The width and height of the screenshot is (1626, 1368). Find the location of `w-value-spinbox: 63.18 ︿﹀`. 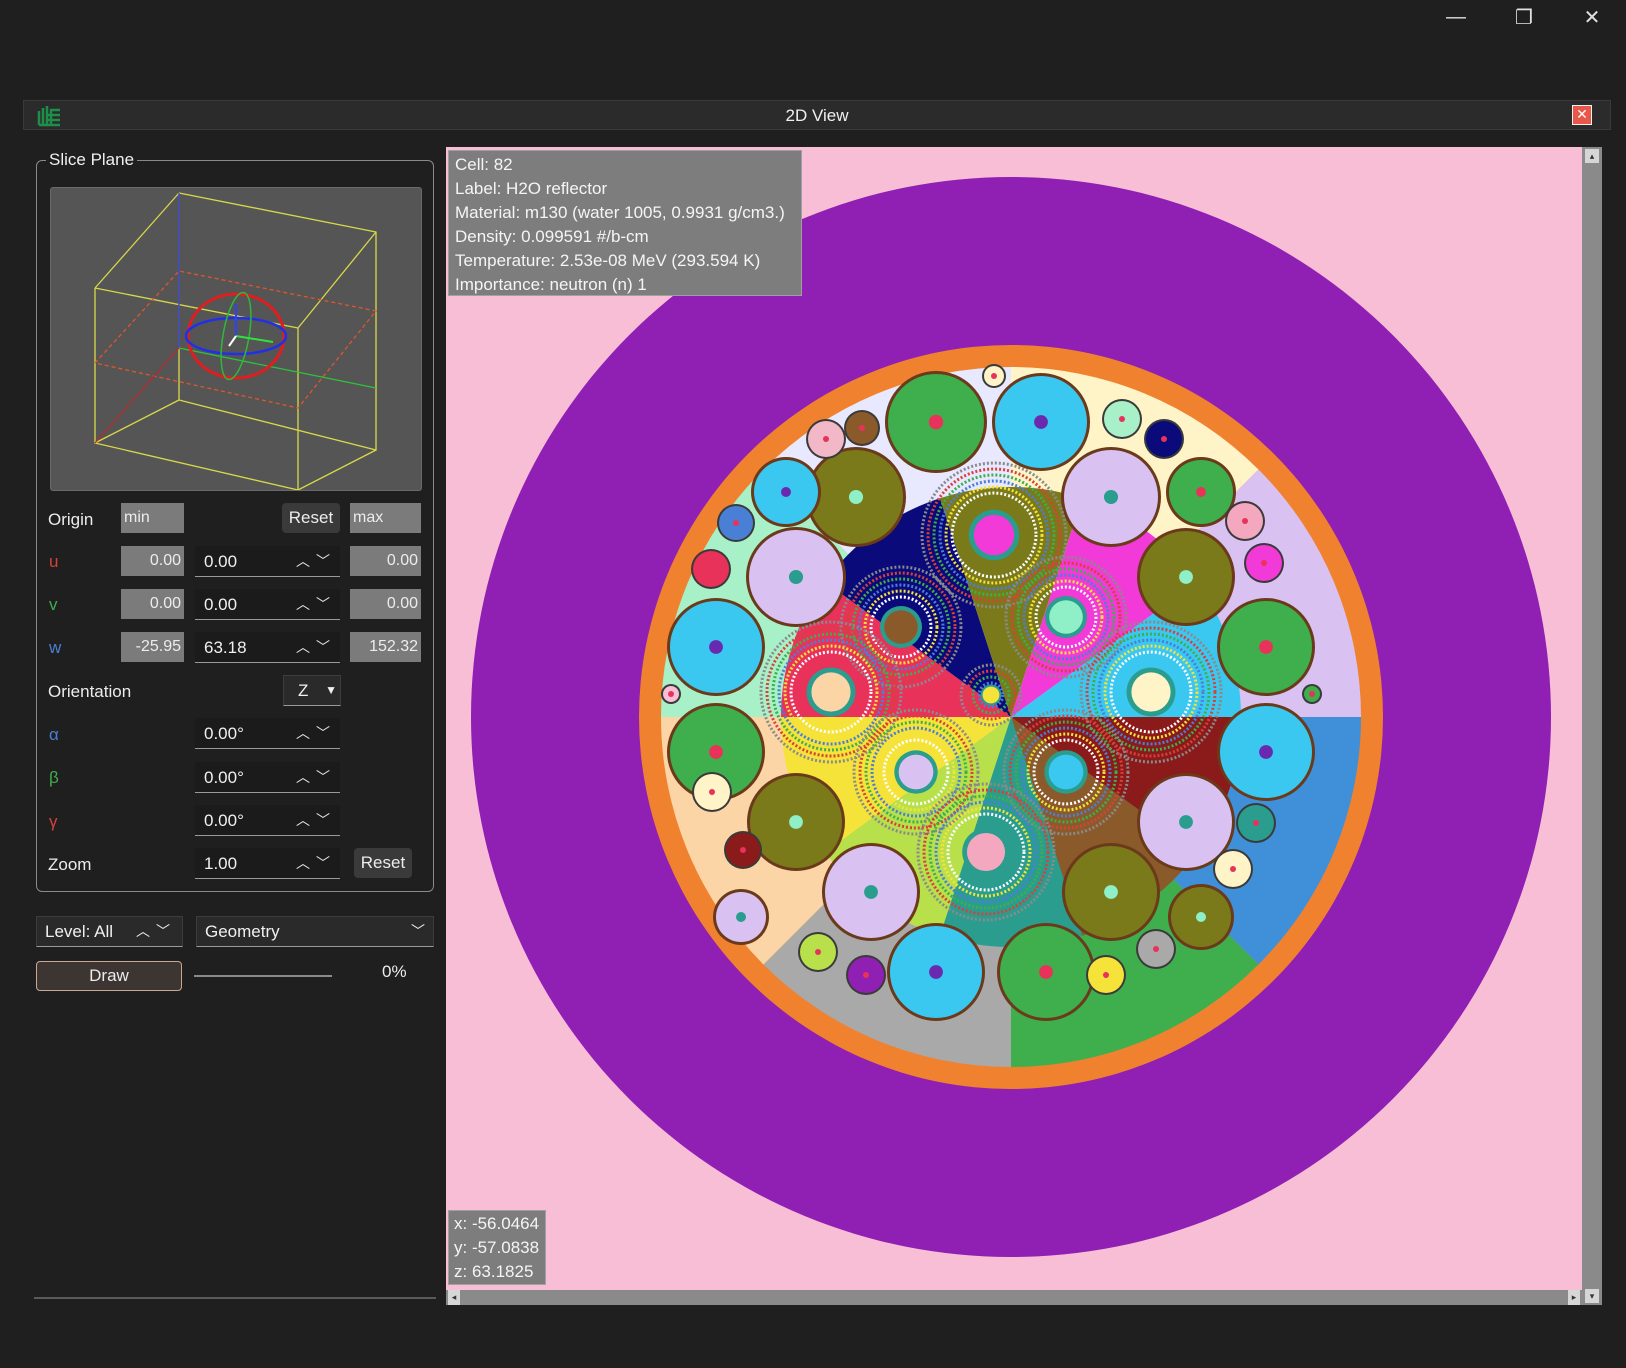

w-value-spinbox: 63.18 ︿﹀ is located at coordinates (267, 647).